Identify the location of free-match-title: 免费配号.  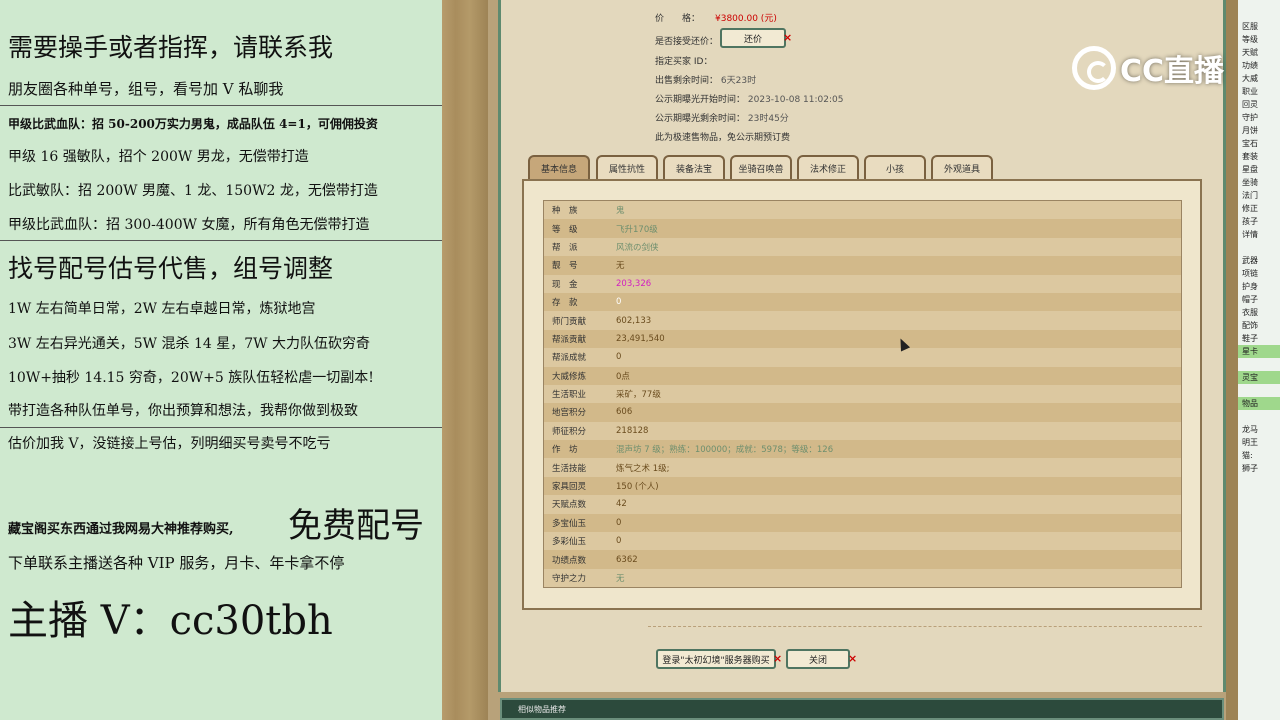
(356, 526).